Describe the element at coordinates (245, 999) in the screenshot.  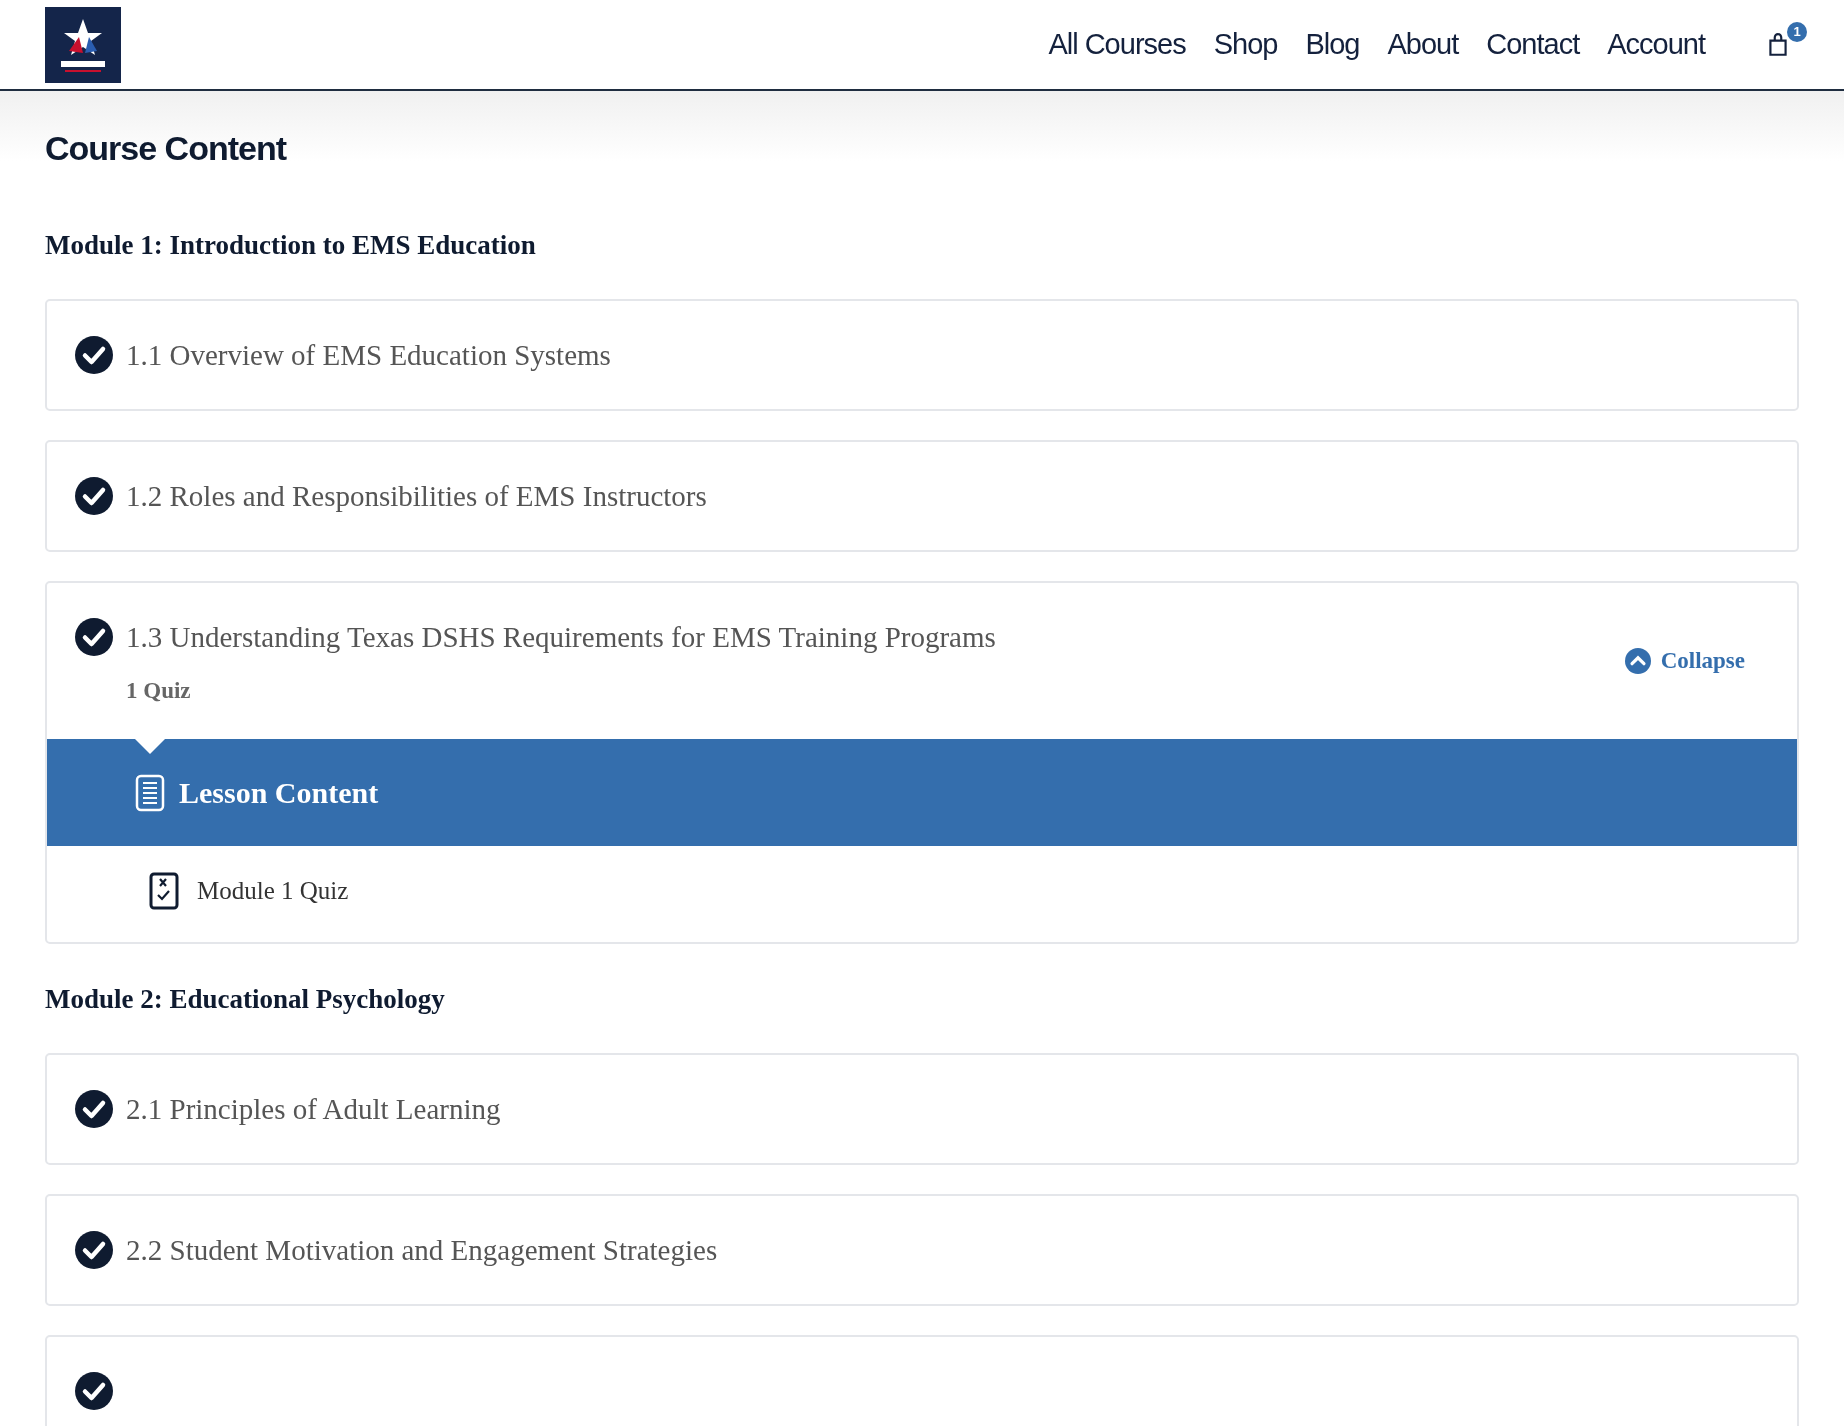
I see `module-heading: Module 2: Educational Psychology` at that location.